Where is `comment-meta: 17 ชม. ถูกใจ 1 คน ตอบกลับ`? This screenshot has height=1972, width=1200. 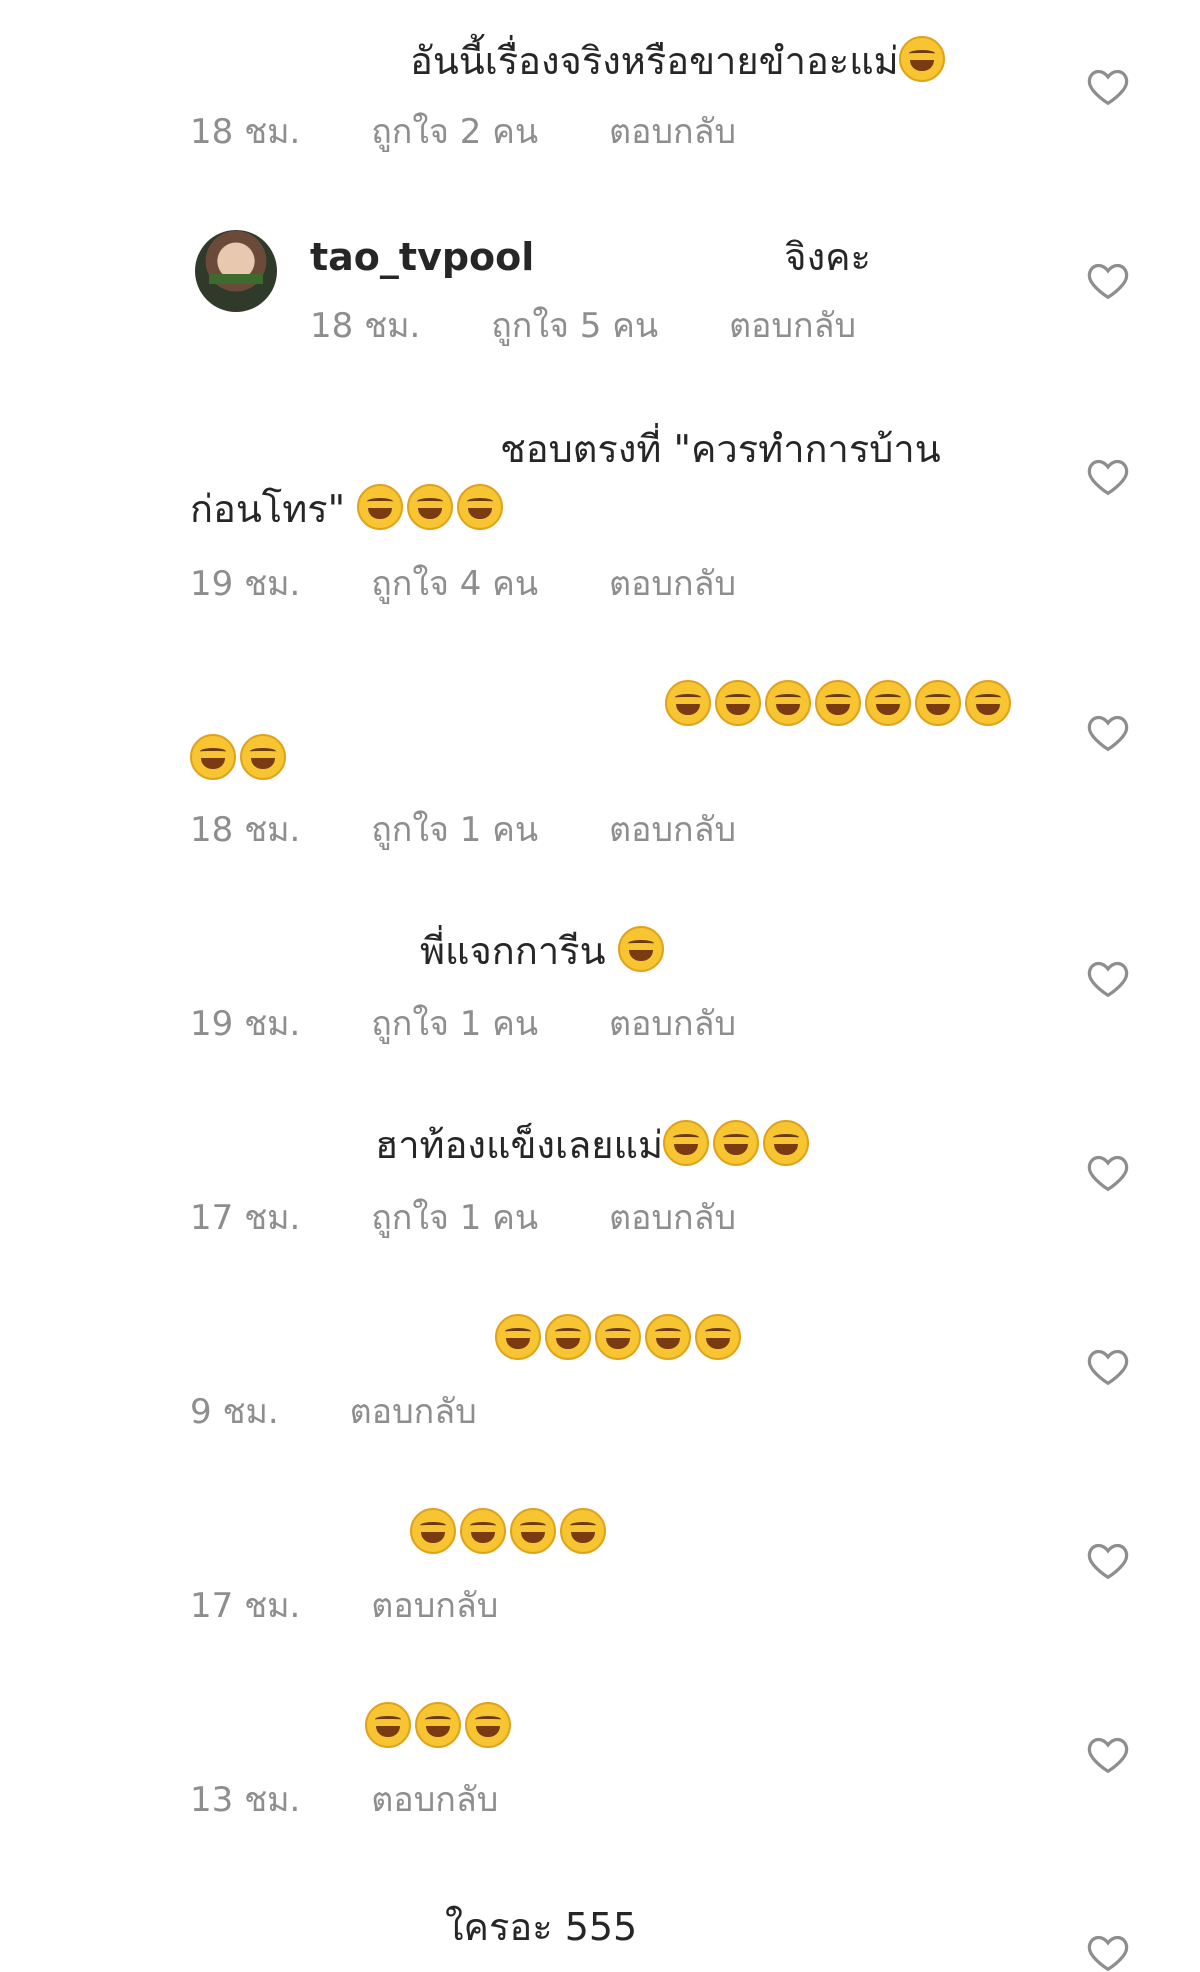 comment-meta: 17 ชม. ถูกใจ 1 คน ตอบกลับ is located at coordinates (493, 1217).